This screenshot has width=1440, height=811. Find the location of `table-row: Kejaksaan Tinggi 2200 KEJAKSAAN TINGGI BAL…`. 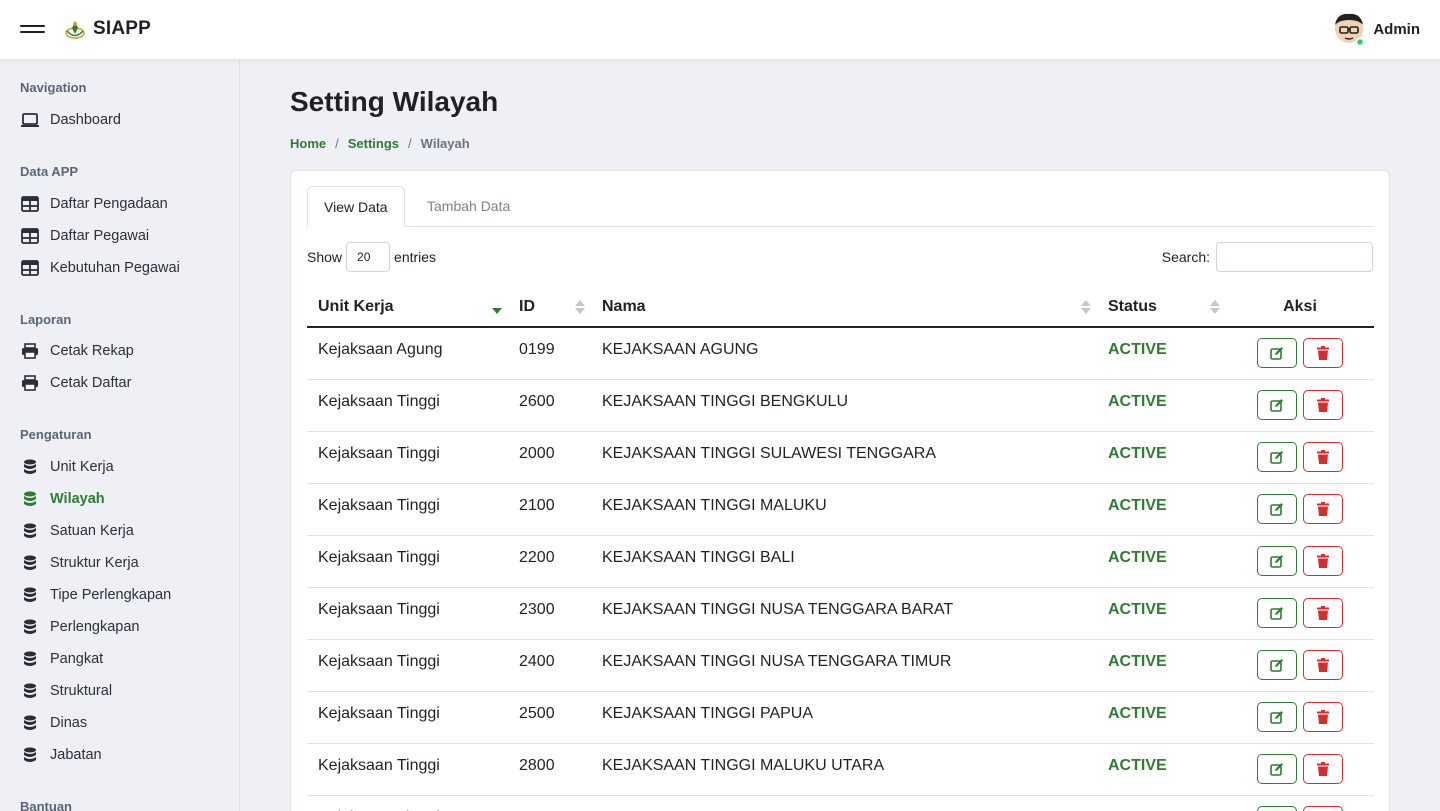

table-row: Kejaksaan Tinggi 2200 KEJAKSAAN TINGGI BAL… is located at coordinates (840, 561).